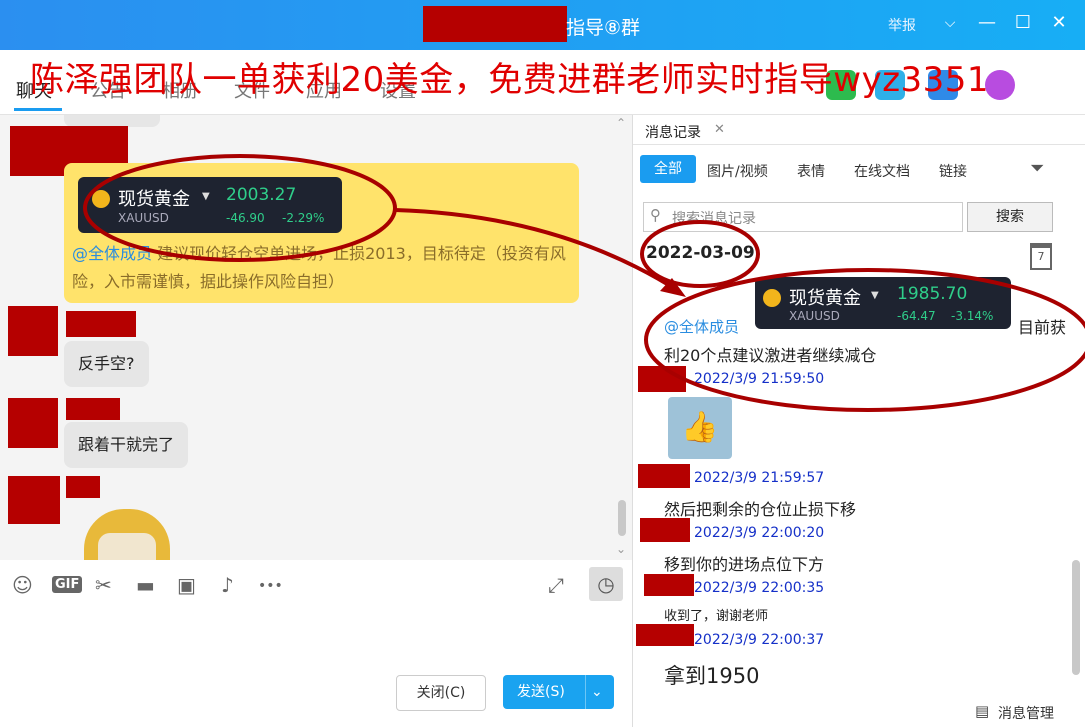 This screenshot has width=1085, height=727. Describe the element at coordinates (106, 364) in the screenshot. I see `chat-bubble: 反手空?` at that location.